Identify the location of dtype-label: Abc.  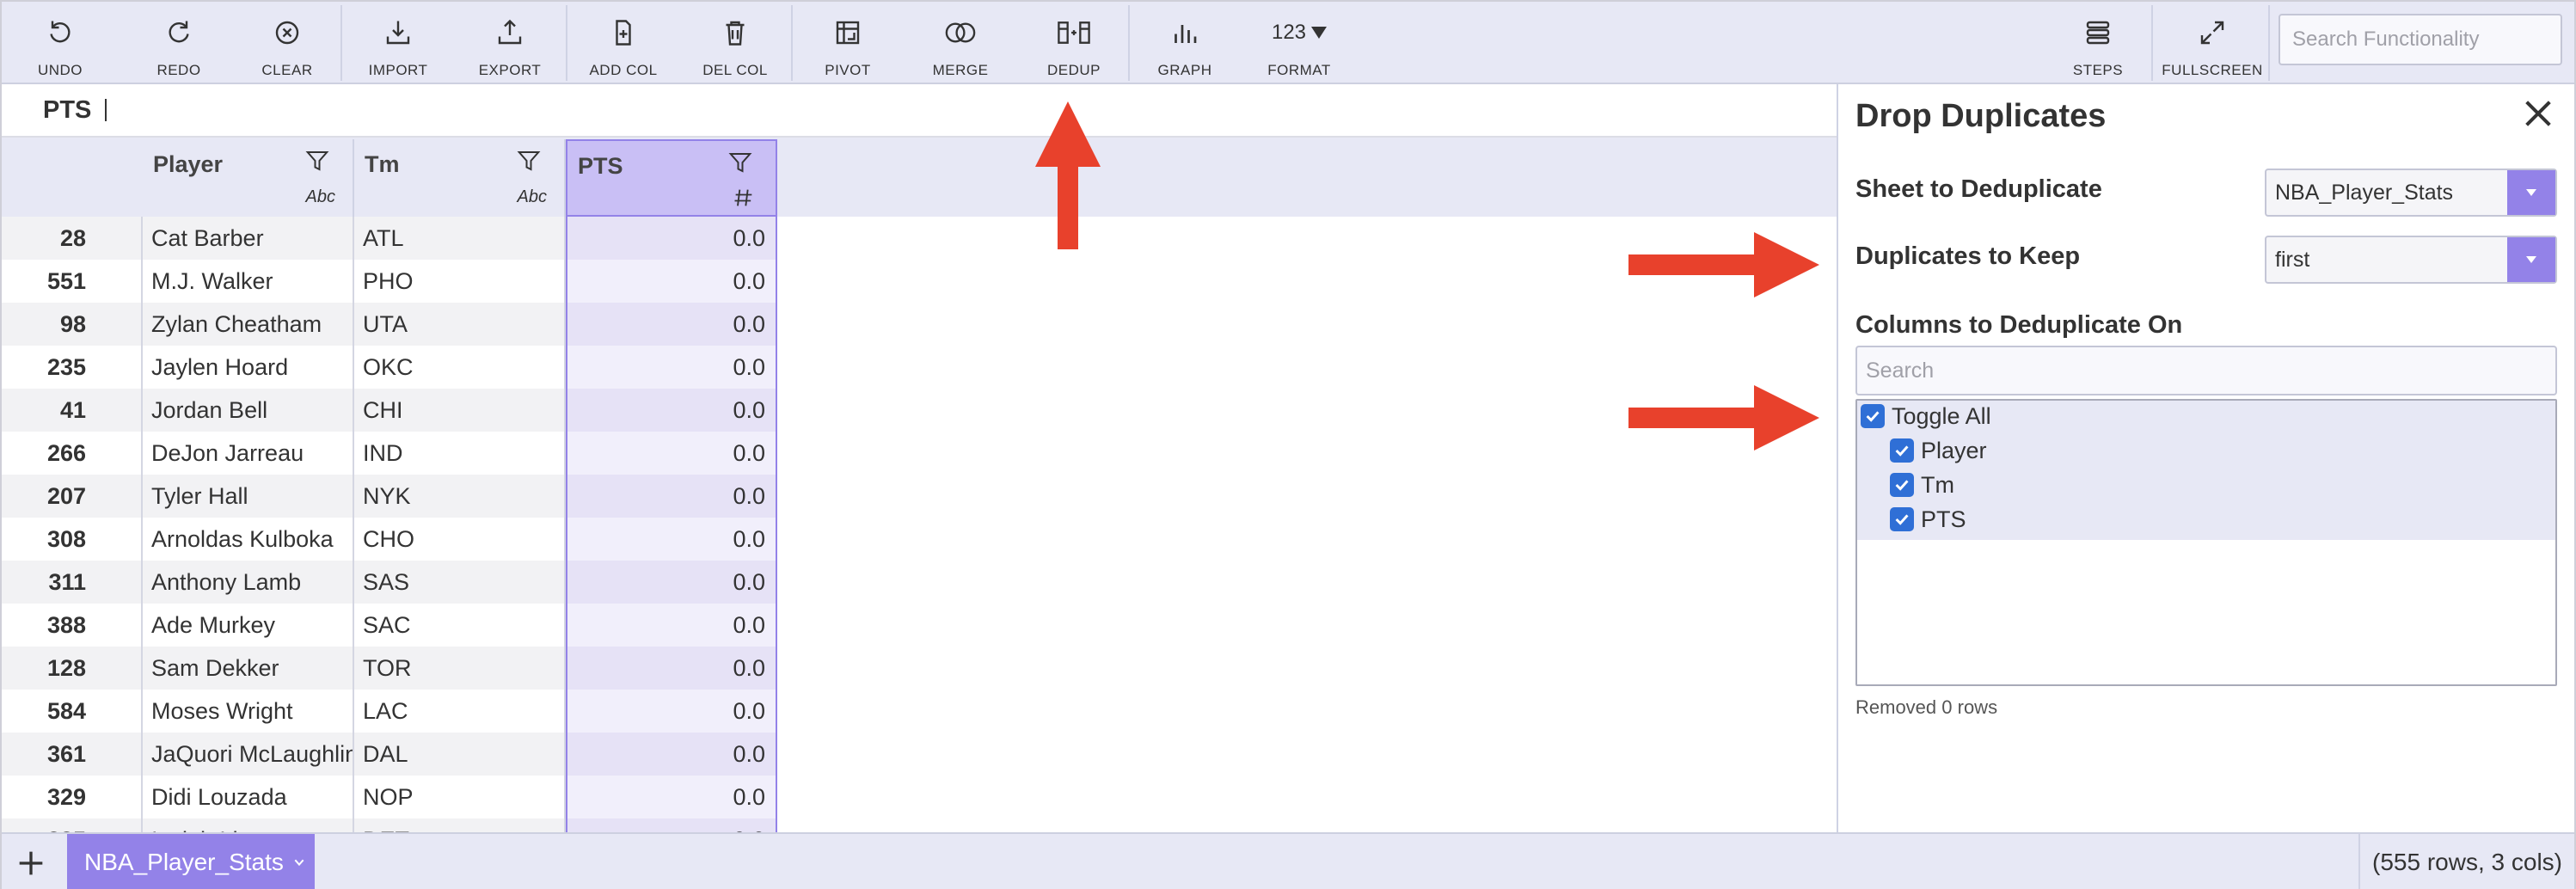
(532, 196).